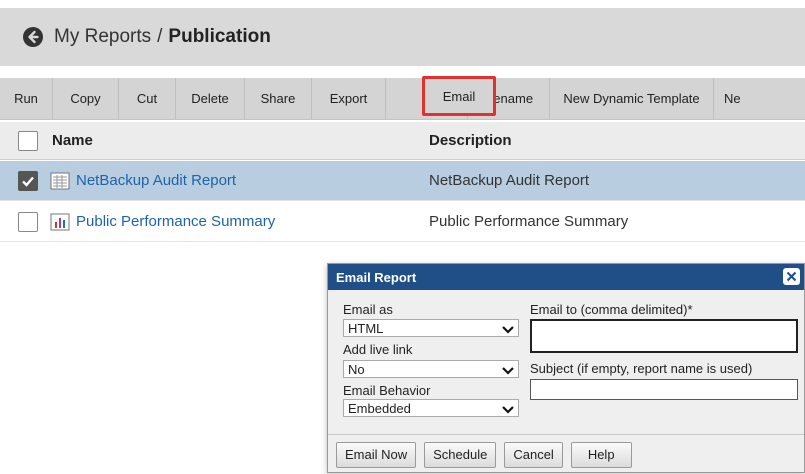 The height and width of the screenshot is (474, 805). I want to click on table-report-icon, so click(60, 181).